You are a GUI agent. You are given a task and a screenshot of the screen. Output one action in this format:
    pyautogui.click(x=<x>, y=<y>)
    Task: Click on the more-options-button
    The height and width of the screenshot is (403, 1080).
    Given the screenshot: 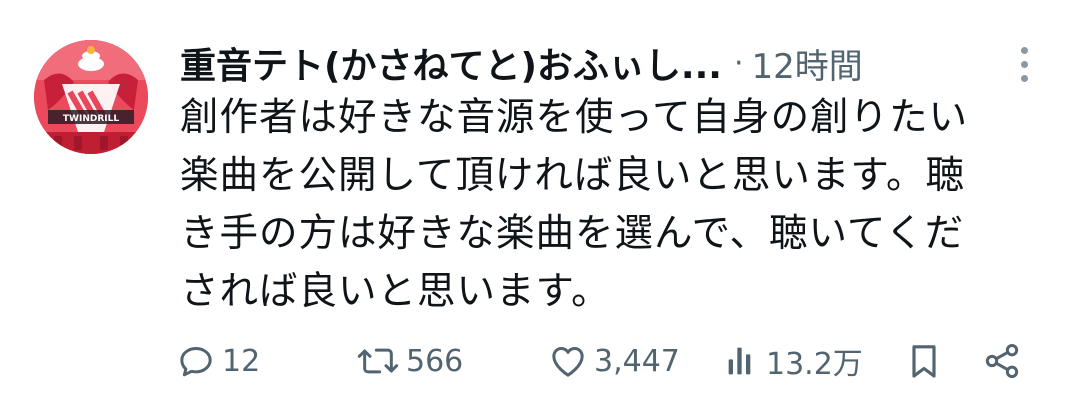 What is the action you would take?
    pyautogui.click(x=1024, y=64)
    